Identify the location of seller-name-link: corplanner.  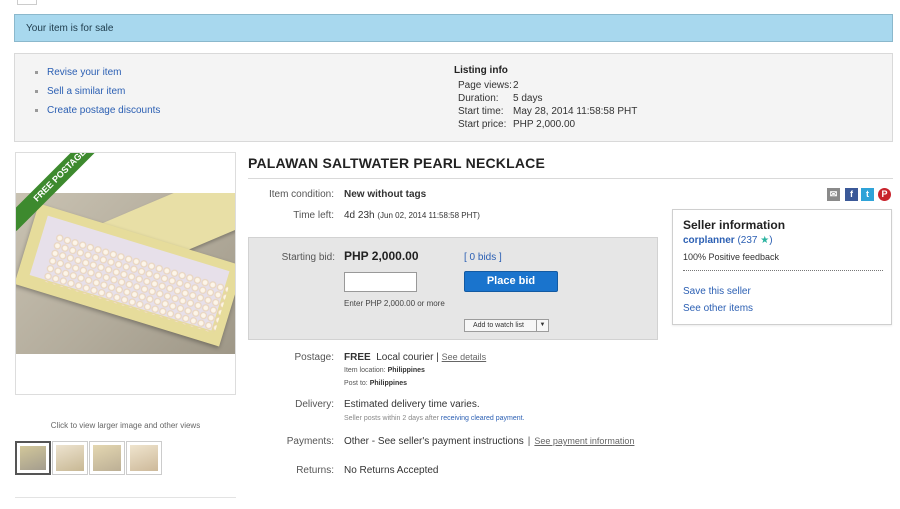
(709, 240).